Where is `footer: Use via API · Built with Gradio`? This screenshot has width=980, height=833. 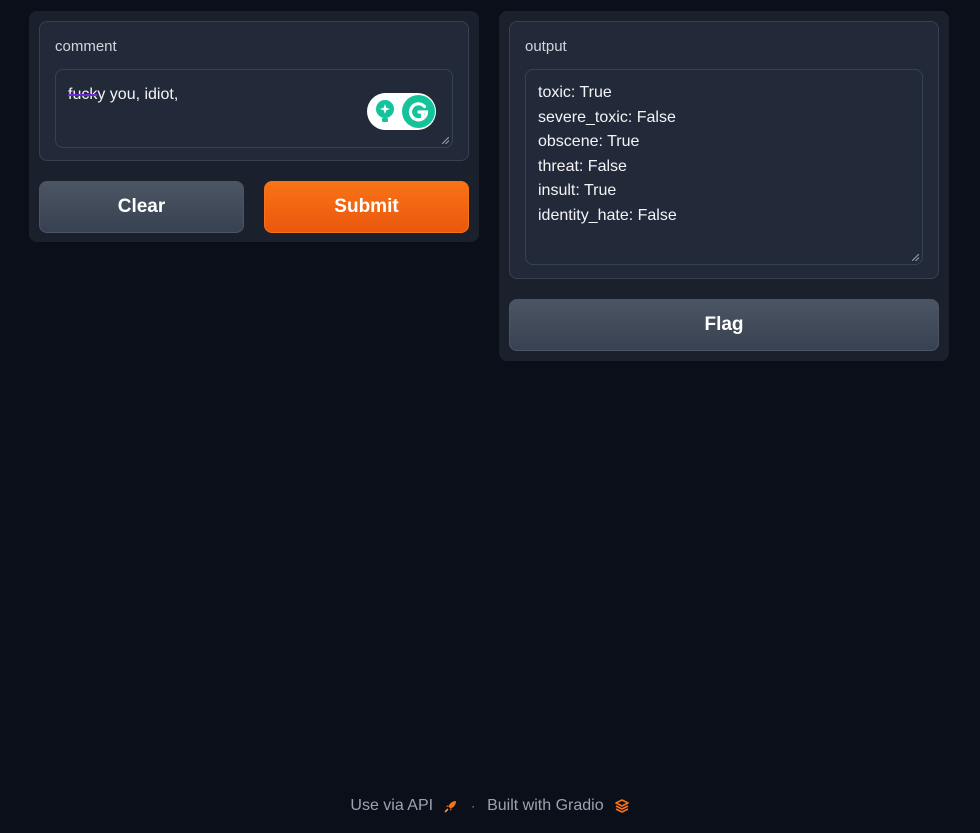
footer: Use via API · Built with Gradio is located at coordinates (490, 806).